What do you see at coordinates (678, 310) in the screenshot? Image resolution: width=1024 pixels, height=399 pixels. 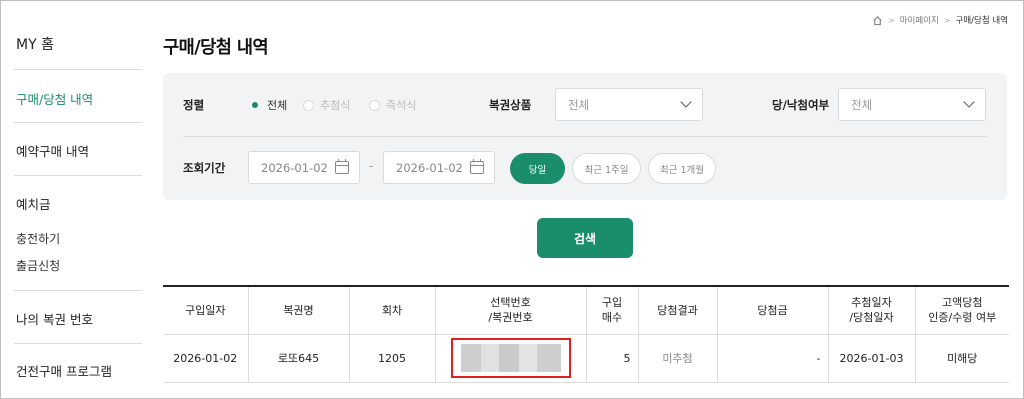 I see `col-header: 당첨결과` at bounding box center [678, 310].